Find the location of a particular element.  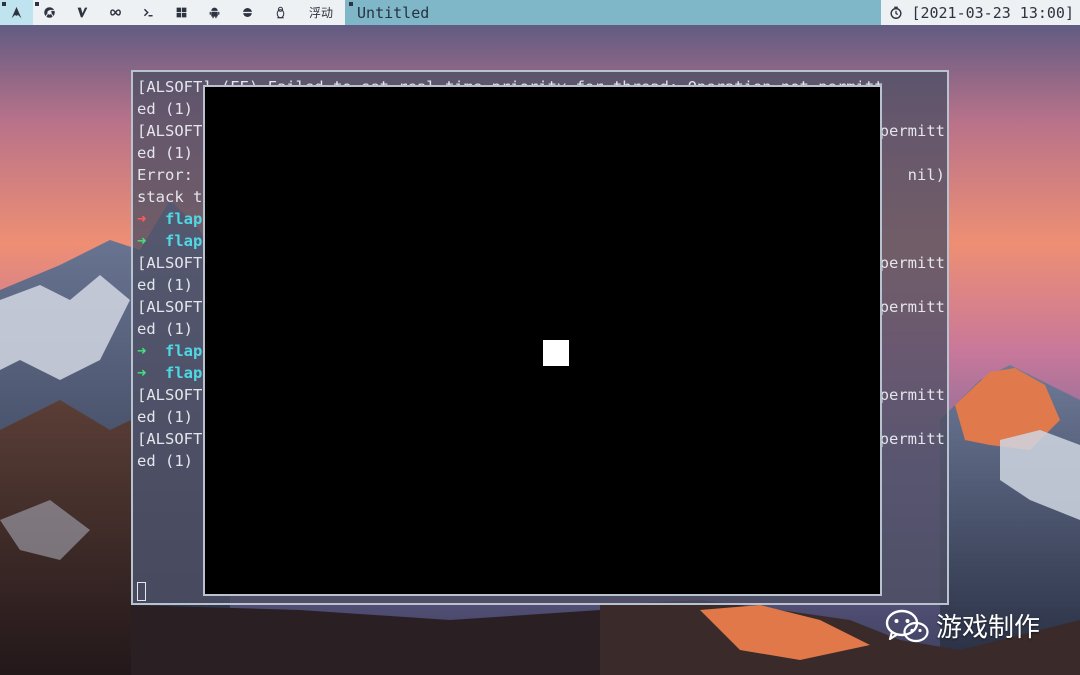

chrome-icon is located at coordinates (49, 12).